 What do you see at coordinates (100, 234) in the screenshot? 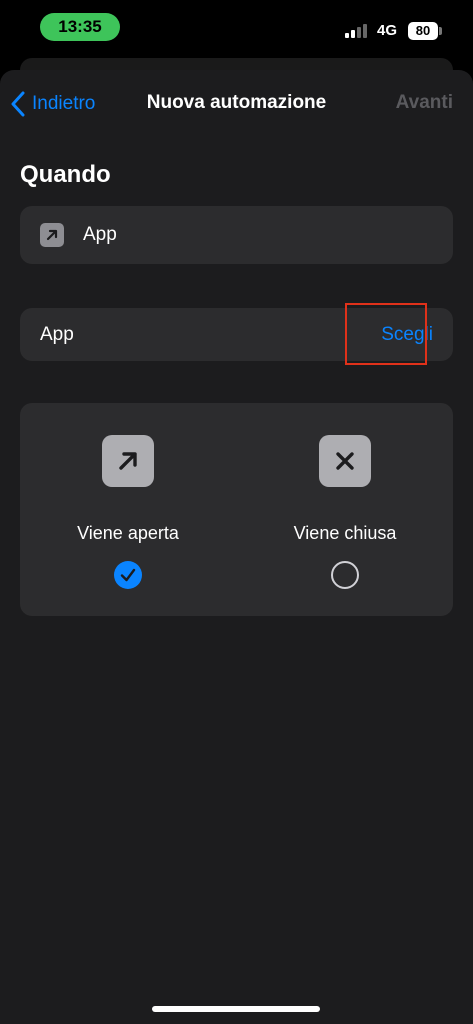
I see `trigger-label: App` at bounding box center [100, 234].